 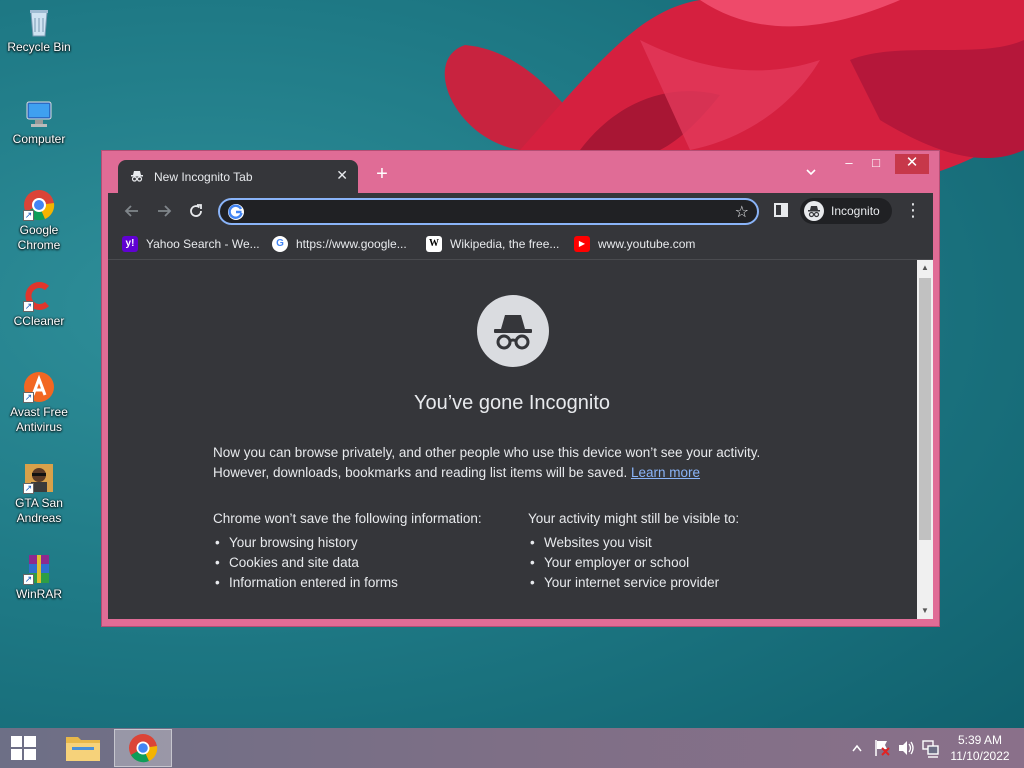 What do you see at coordinates (742, 212) in the screenshot?
I see `bookmark-star-icon: ☆` at bounding box center [742, 212].